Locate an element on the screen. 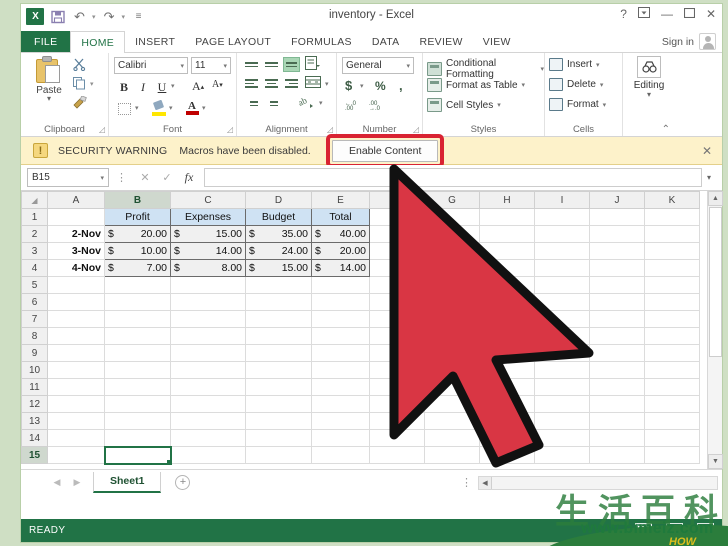  cell-J5 is located at coordinates (617, 285).